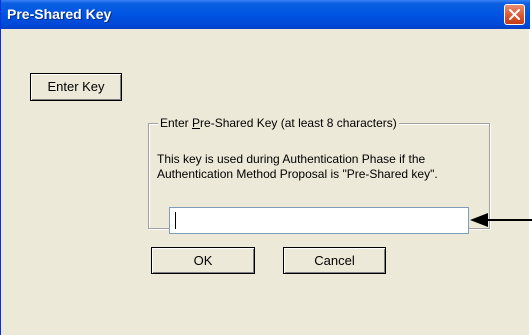 Image resolution: width=532 pixels, height=335 pixels. I want to click on enter-key-button: Enter Key, so click(76, 87).